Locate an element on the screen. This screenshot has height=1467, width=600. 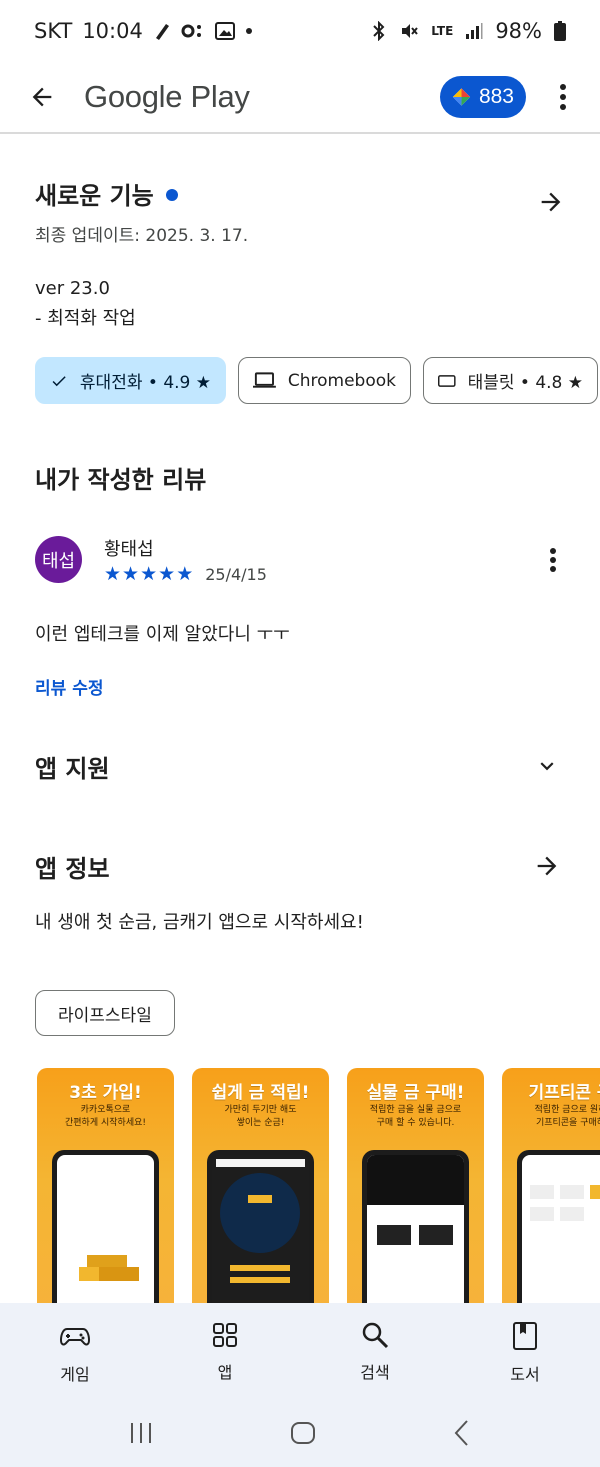
reviewer-name: 황태섭 is located at coordinates (129, 549).